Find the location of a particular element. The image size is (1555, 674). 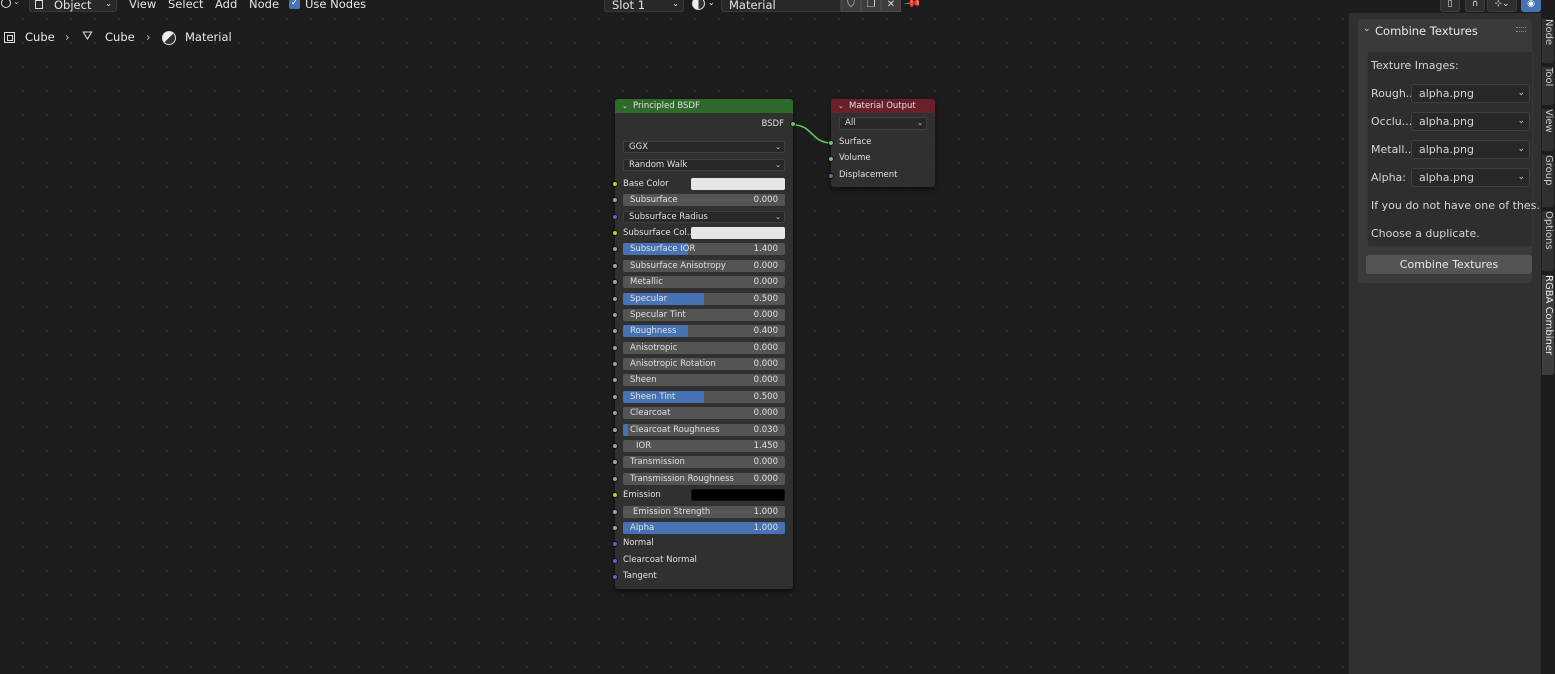

mode-dropdown: Object ⌄ is located at coordinates (73, 6).